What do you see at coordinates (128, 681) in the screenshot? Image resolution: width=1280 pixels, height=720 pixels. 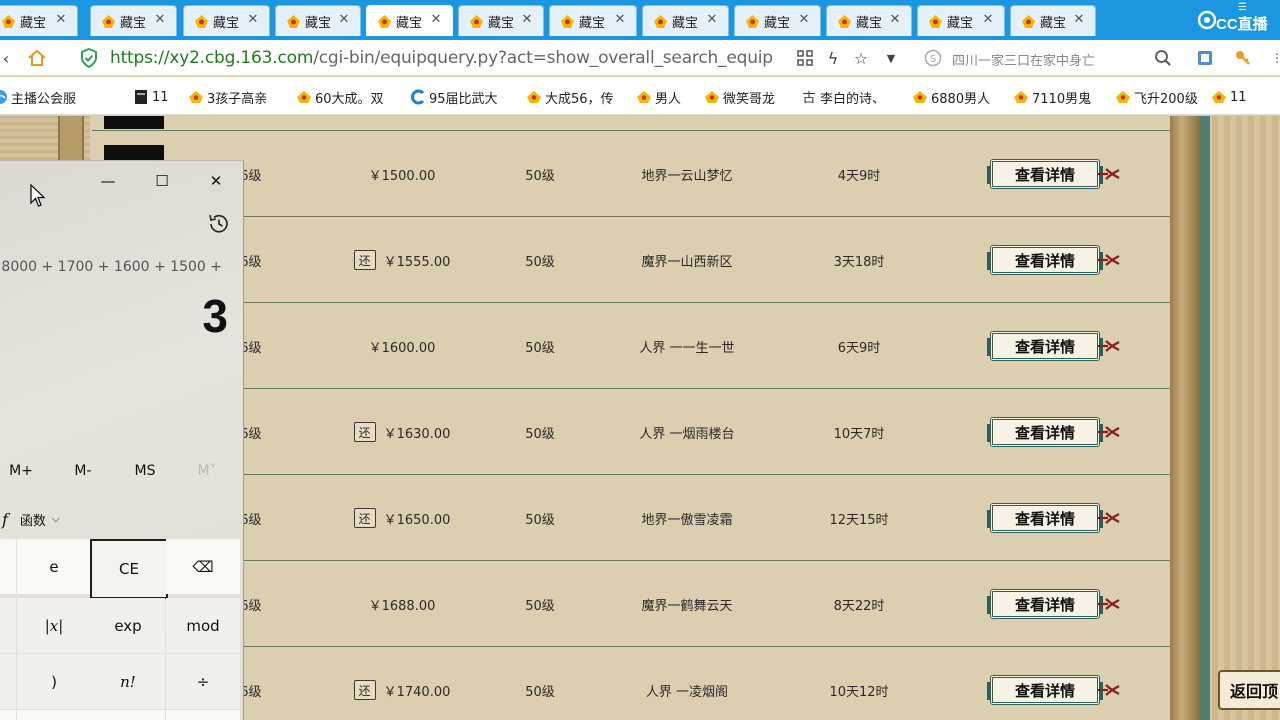 I see `key-factorial: n!` at bounding box center [128, 681].